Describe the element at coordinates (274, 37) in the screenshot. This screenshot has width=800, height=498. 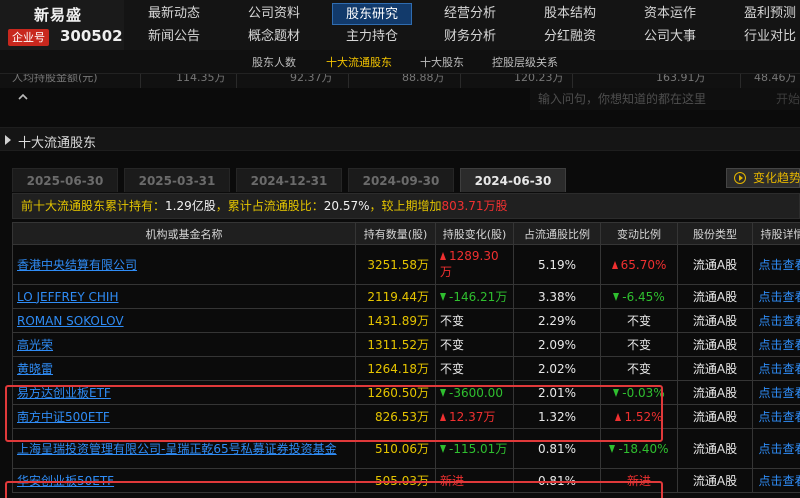
I see `nav-concepts: 概念题材` at that location.